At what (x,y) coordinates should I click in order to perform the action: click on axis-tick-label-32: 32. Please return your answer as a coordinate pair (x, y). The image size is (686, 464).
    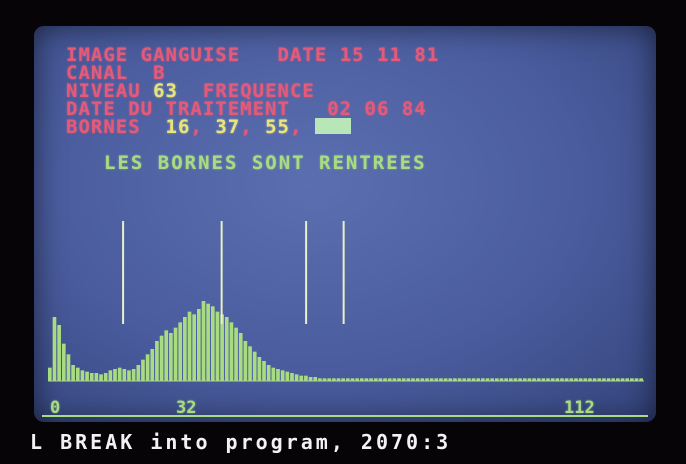
    Looking at the image, I should click on (186, 408).